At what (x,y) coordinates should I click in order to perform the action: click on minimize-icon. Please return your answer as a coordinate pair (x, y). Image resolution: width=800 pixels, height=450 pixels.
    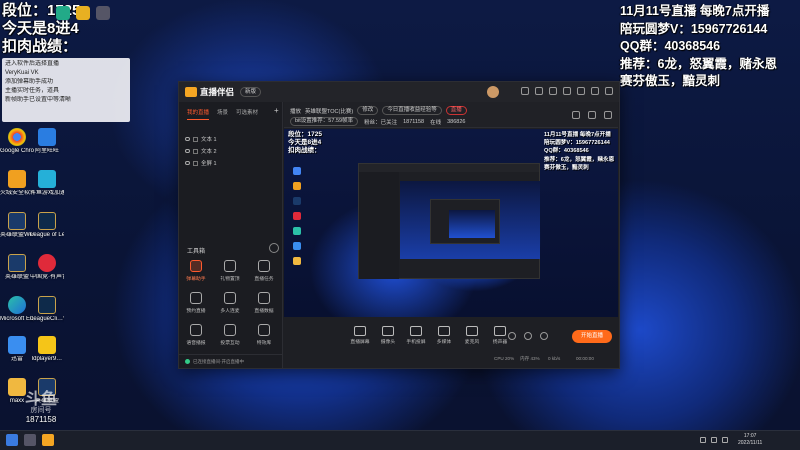
    Looking at the image, I should click on (581, 91).